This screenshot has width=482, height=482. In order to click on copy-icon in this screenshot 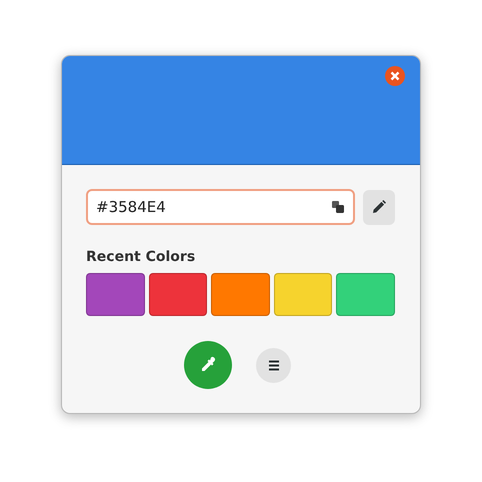, I will do `click(338, 207)`.